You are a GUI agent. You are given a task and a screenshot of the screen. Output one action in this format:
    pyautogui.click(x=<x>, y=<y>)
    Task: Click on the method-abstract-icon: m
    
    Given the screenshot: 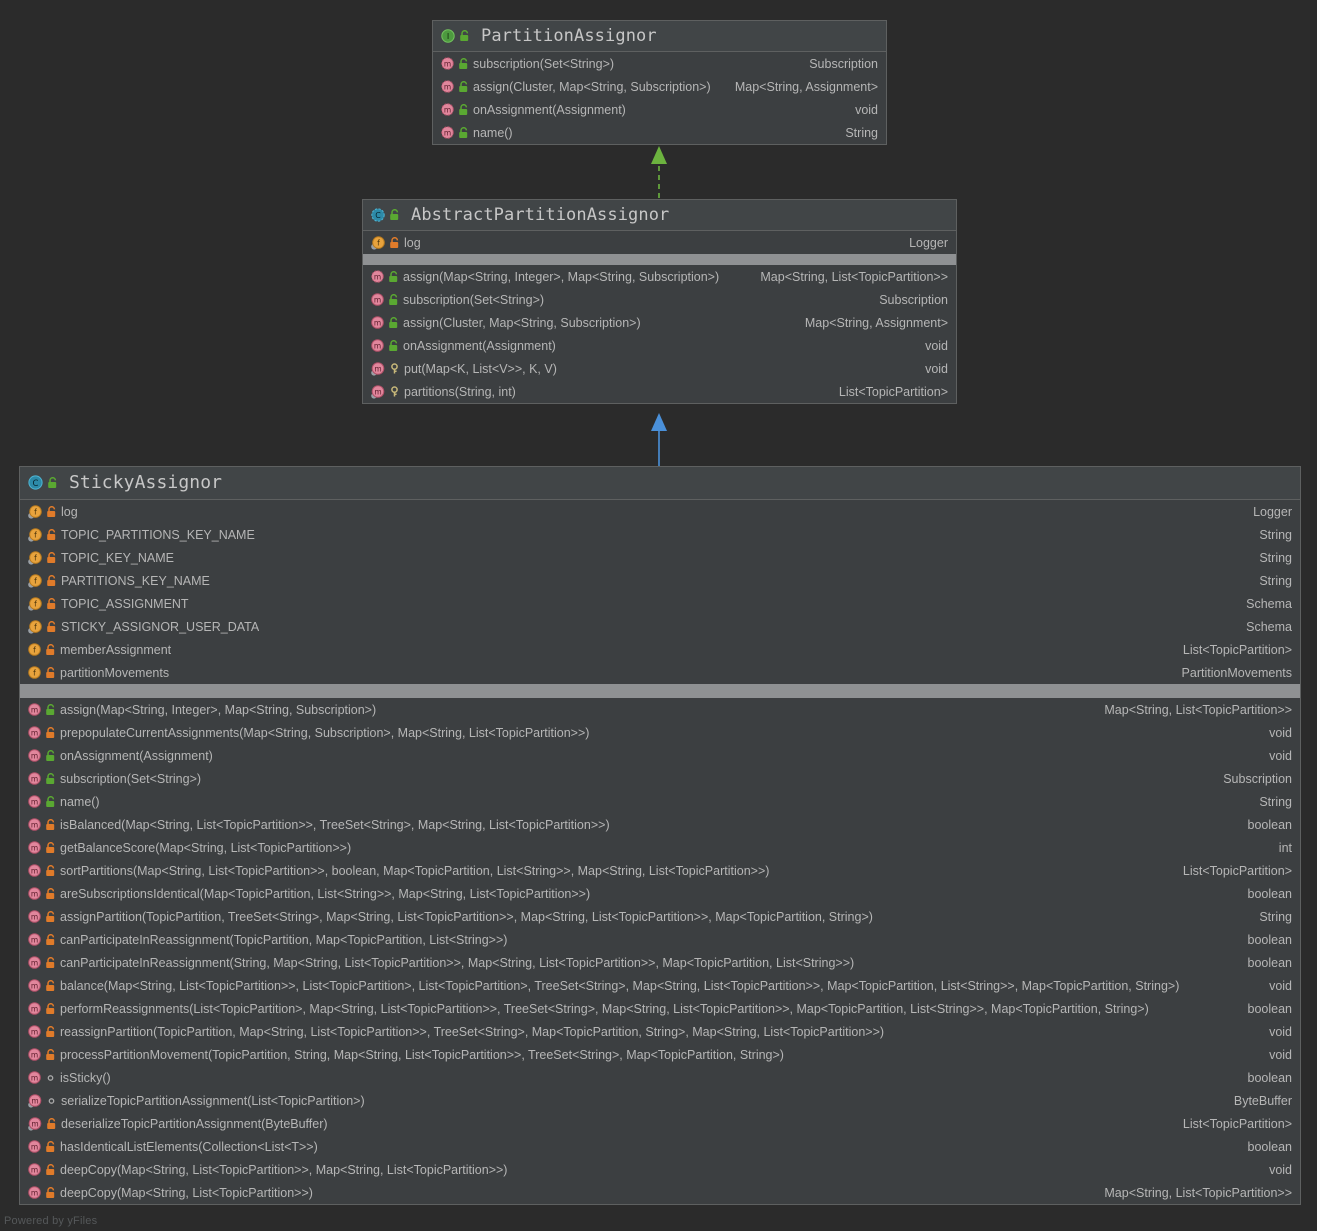 What is the action you would take?
    pyautogui.click(x=447, y=109)
    